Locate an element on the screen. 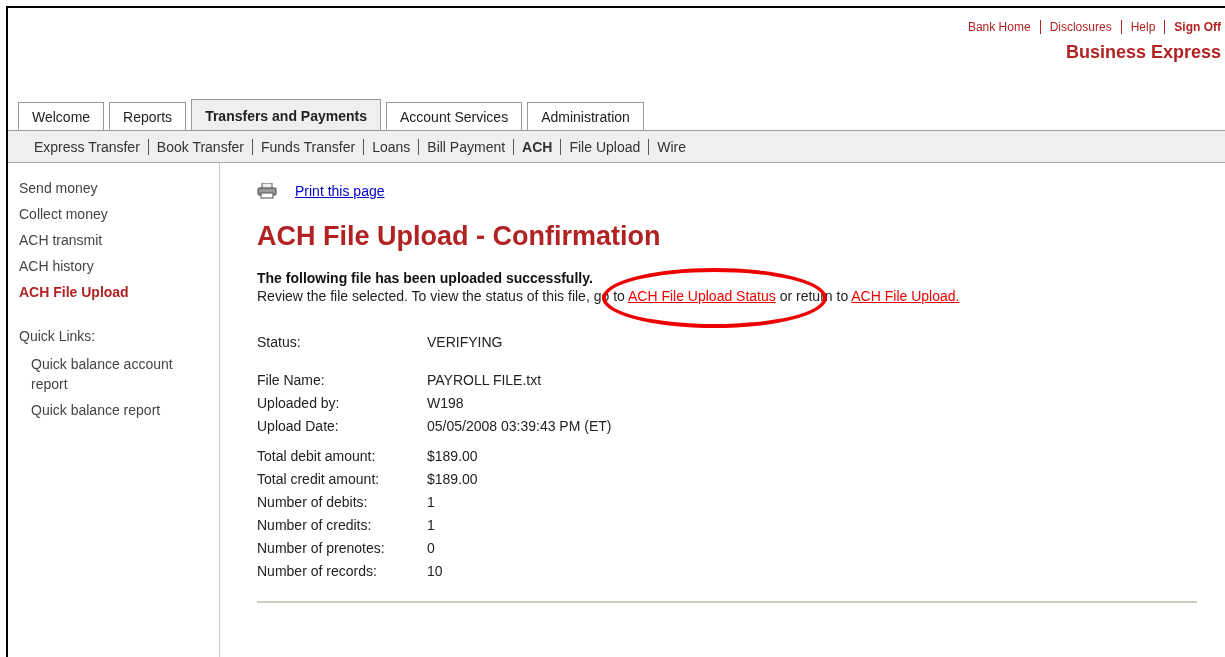 The image size is (1225, 657). quick-link: Quick balance account report is located at coordinates (119, 374).